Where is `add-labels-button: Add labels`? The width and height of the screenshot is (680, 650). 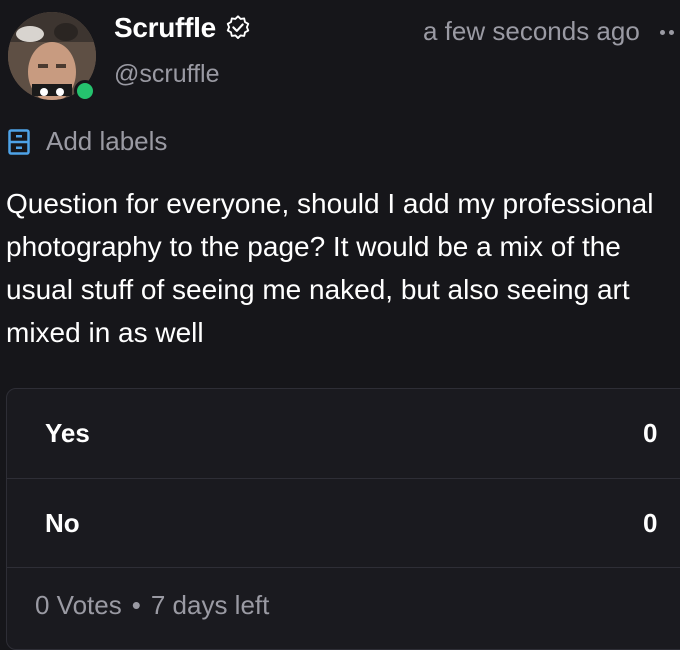 add-labels-button: Add labels is located at coordinates (87, 141).